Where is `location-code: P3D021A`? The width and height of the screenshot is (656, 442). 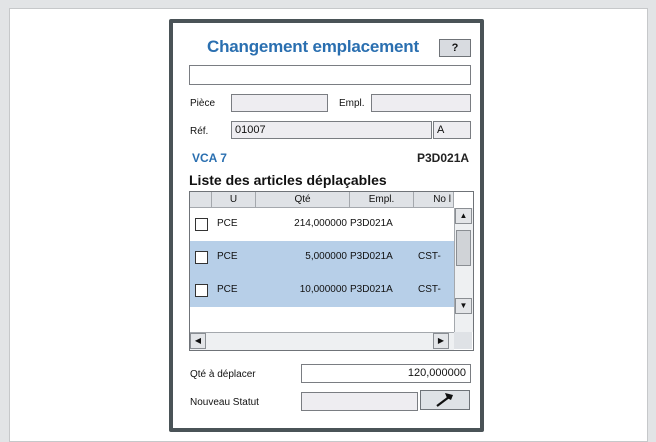
location-code: P3D021A is located at coordinates (443, 158).